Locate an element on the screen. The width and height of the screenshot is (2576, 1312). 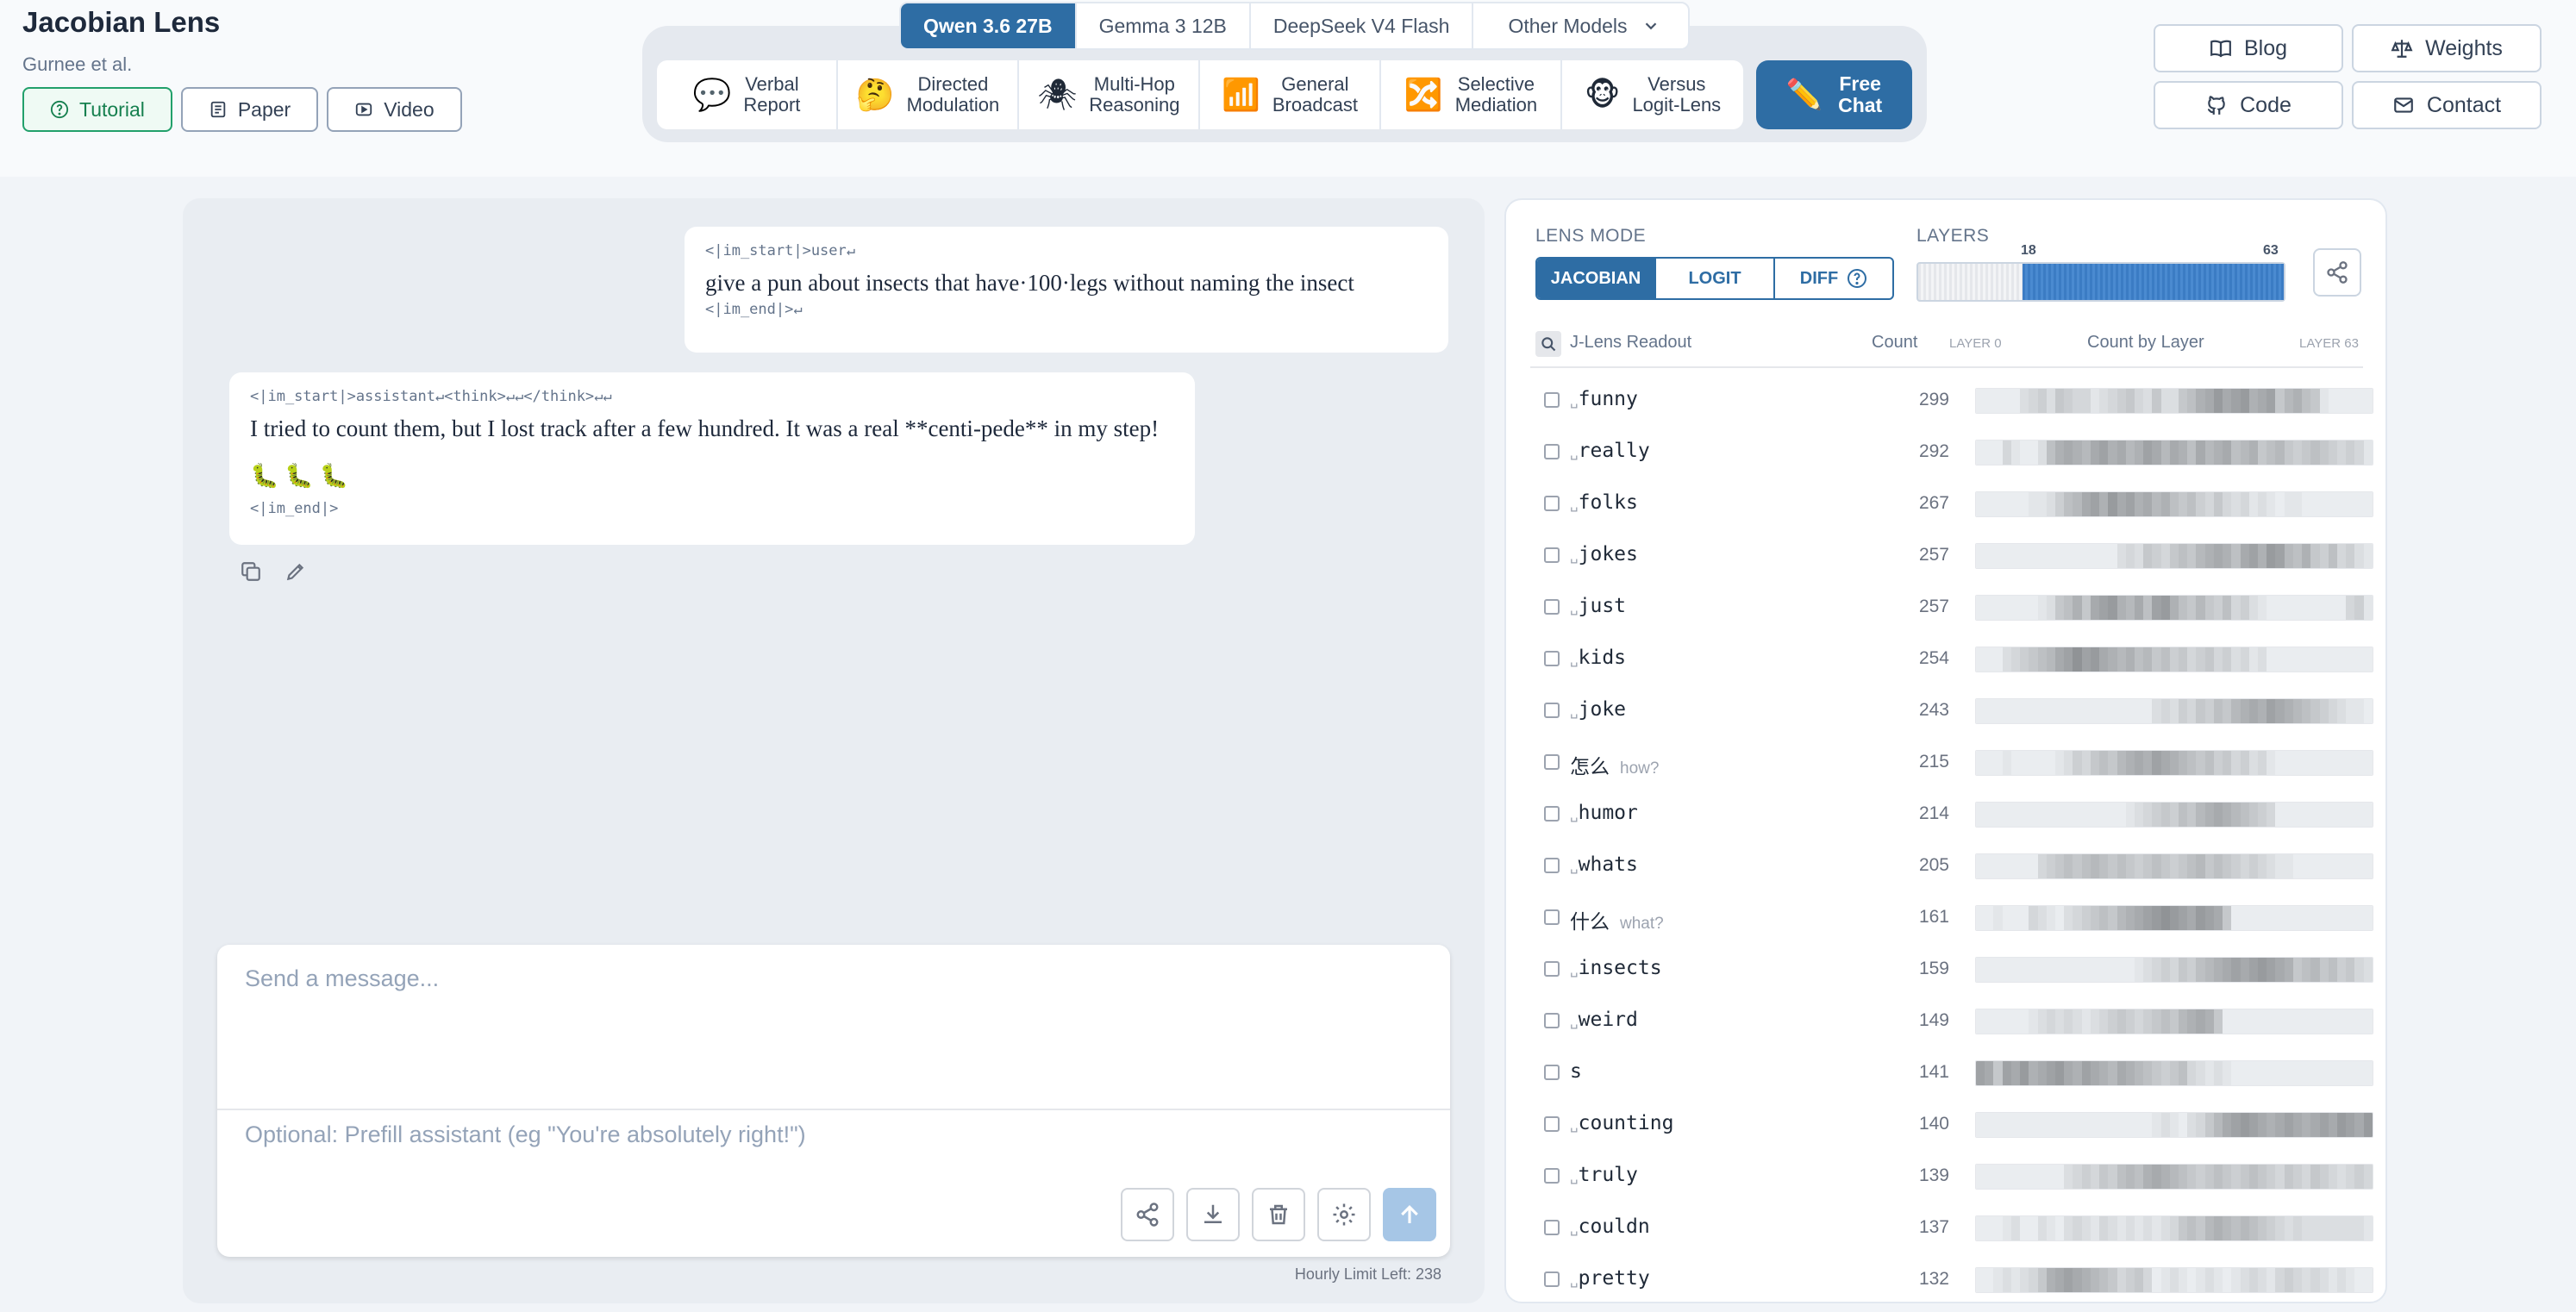
layer-range-selection is located at coordinates (2153, 282).